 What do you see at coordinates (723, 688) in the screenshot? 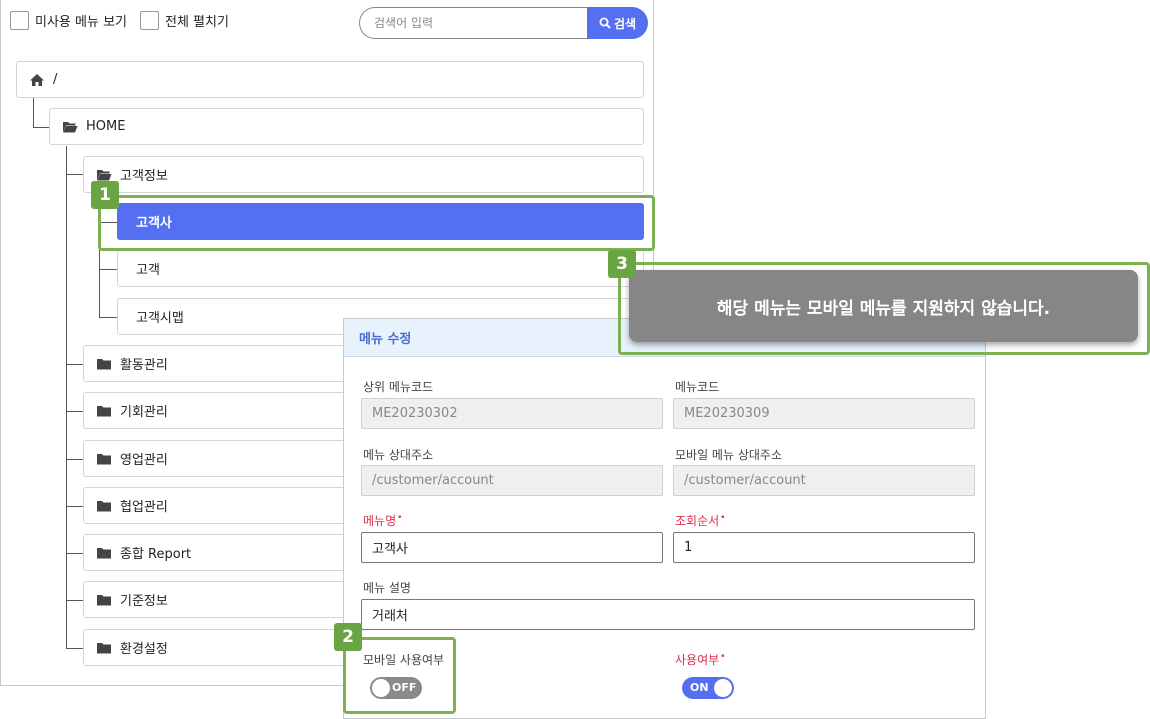
I see `toggle-knob` at bounding box center [723, 688].